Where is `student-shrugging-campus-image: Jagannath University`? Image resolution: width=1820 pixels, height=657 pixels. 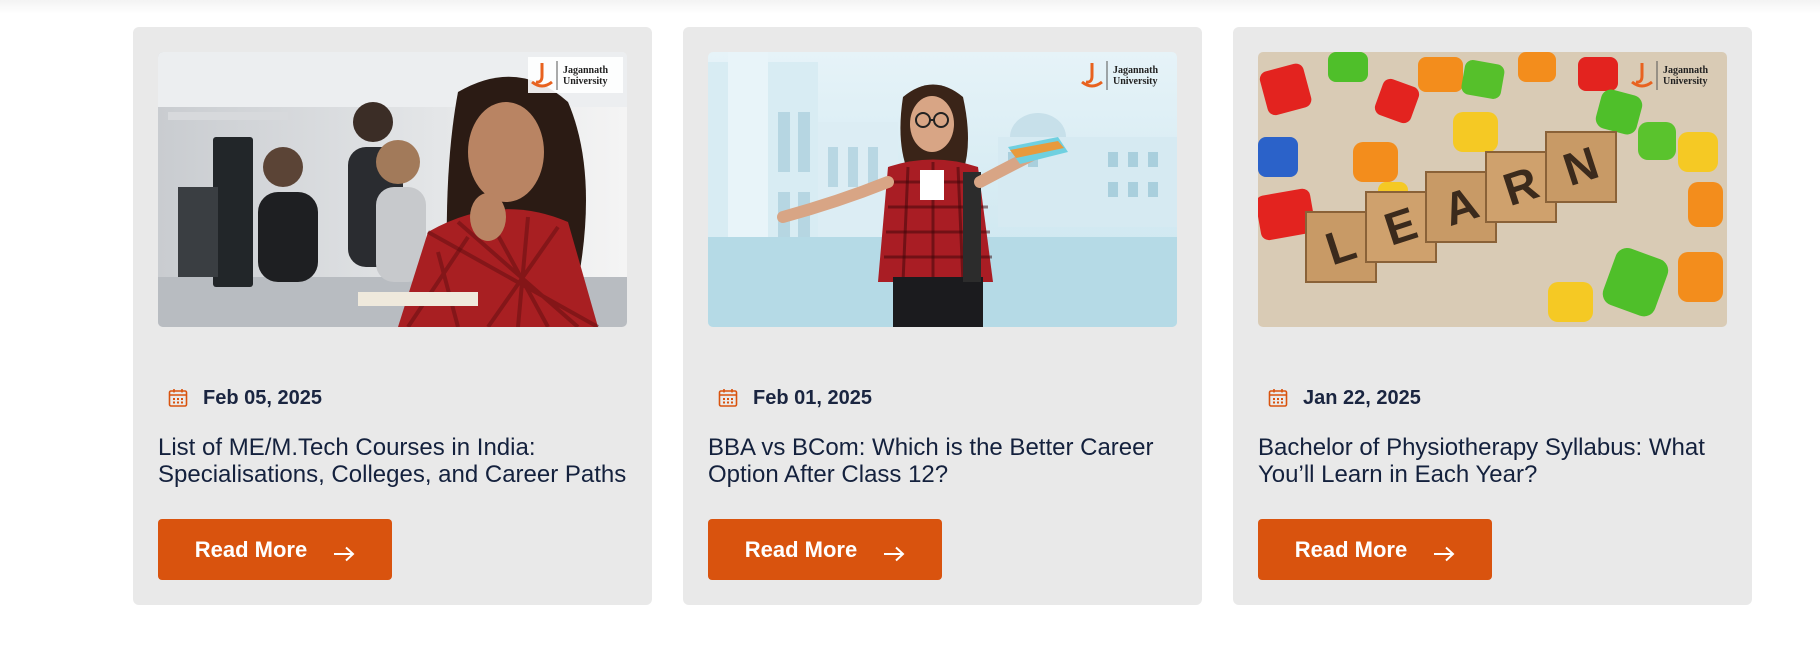 student-shrugging-campus-image: Jagannath University is located at coordinates (942, 189).